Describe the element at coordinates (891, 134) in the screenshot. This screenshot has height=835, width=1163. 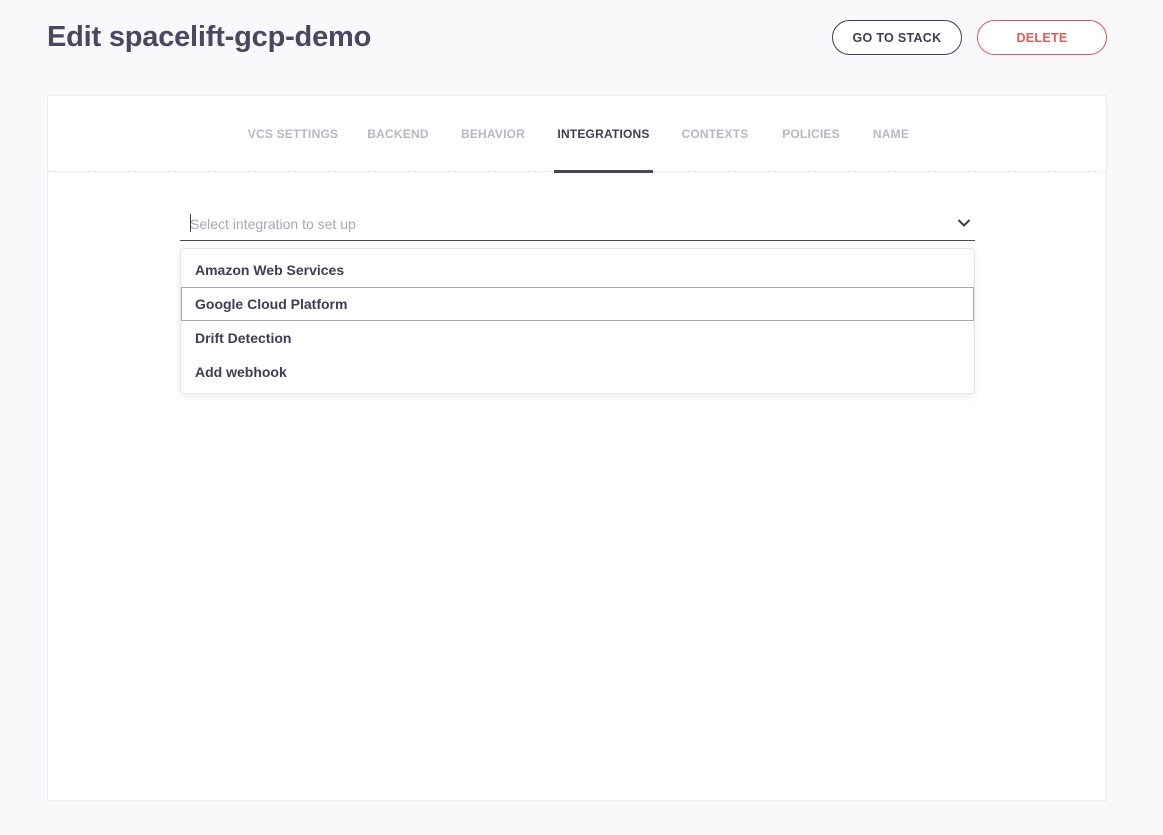
I see `tab-name: NAME` at that location.